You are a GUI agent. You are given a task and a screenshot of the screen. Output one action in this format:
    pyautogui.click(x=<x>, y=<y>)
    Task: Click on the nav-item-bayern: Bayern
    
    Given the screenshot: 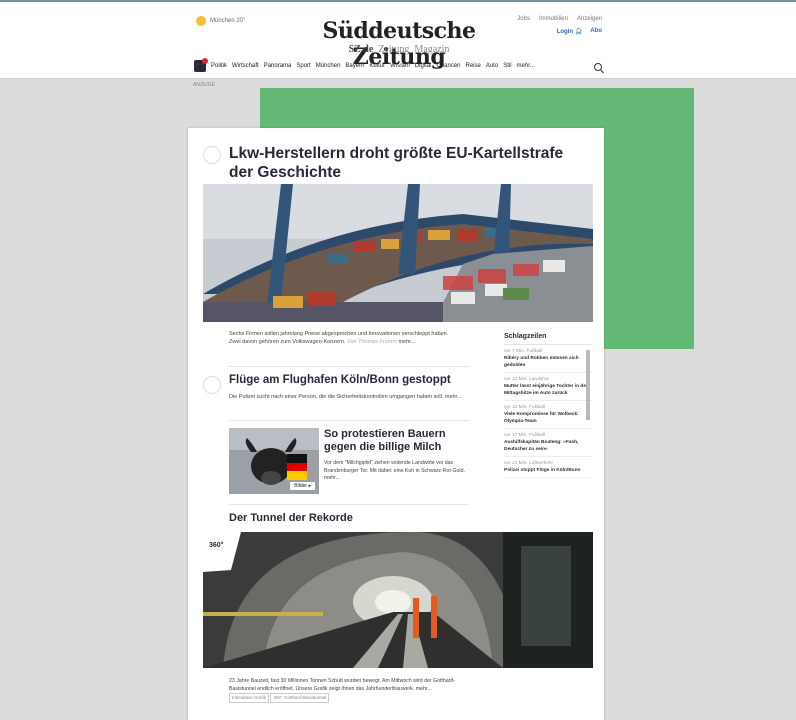 What is the action you would take?
    pyautogui.click(x=354, y=66)
    